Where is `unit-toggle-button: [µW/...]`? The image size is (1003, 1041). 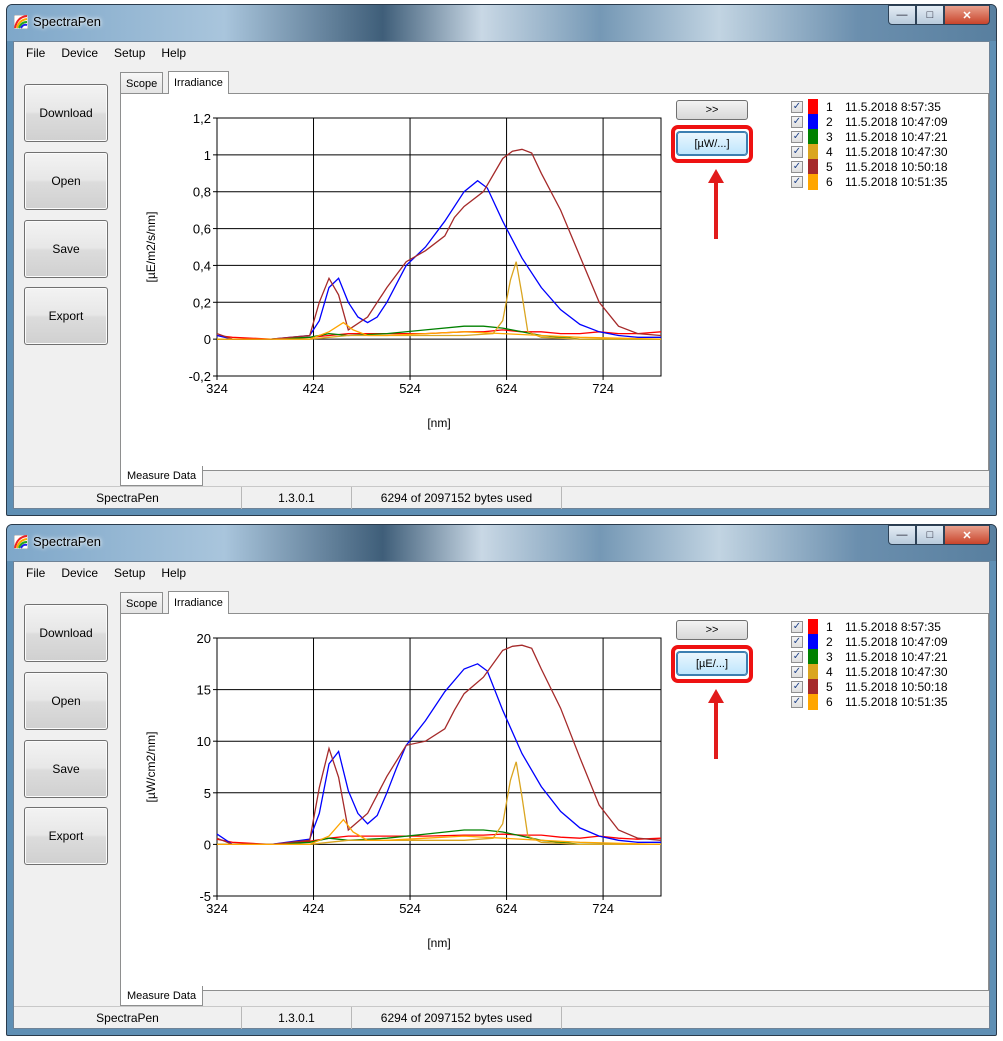
unit-toggle-button: [µW/...] is located at coordinates (712, 143).